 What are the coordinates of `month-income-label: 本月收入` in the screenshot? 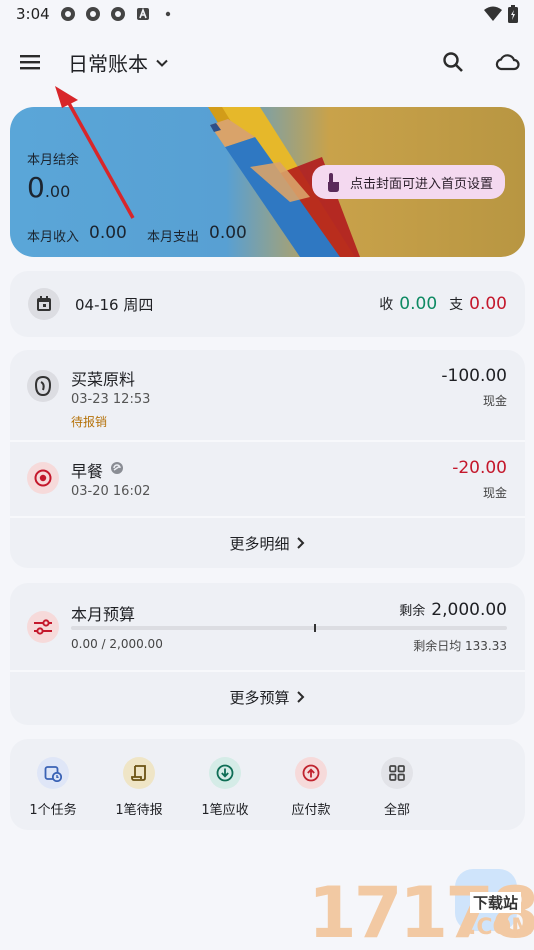 It's located at (53, 237).